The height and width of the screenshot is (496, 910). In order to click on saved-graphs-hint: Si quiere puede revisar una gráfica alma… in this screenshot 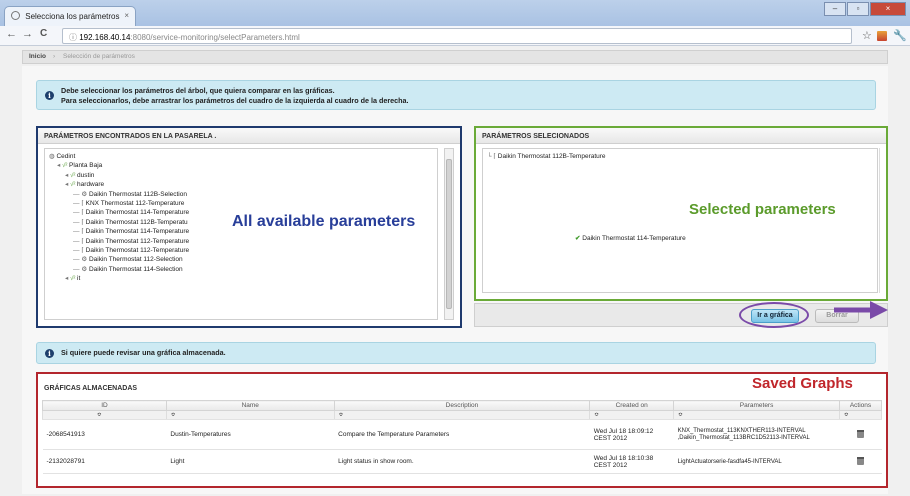, I will do `click(143, 352)`.